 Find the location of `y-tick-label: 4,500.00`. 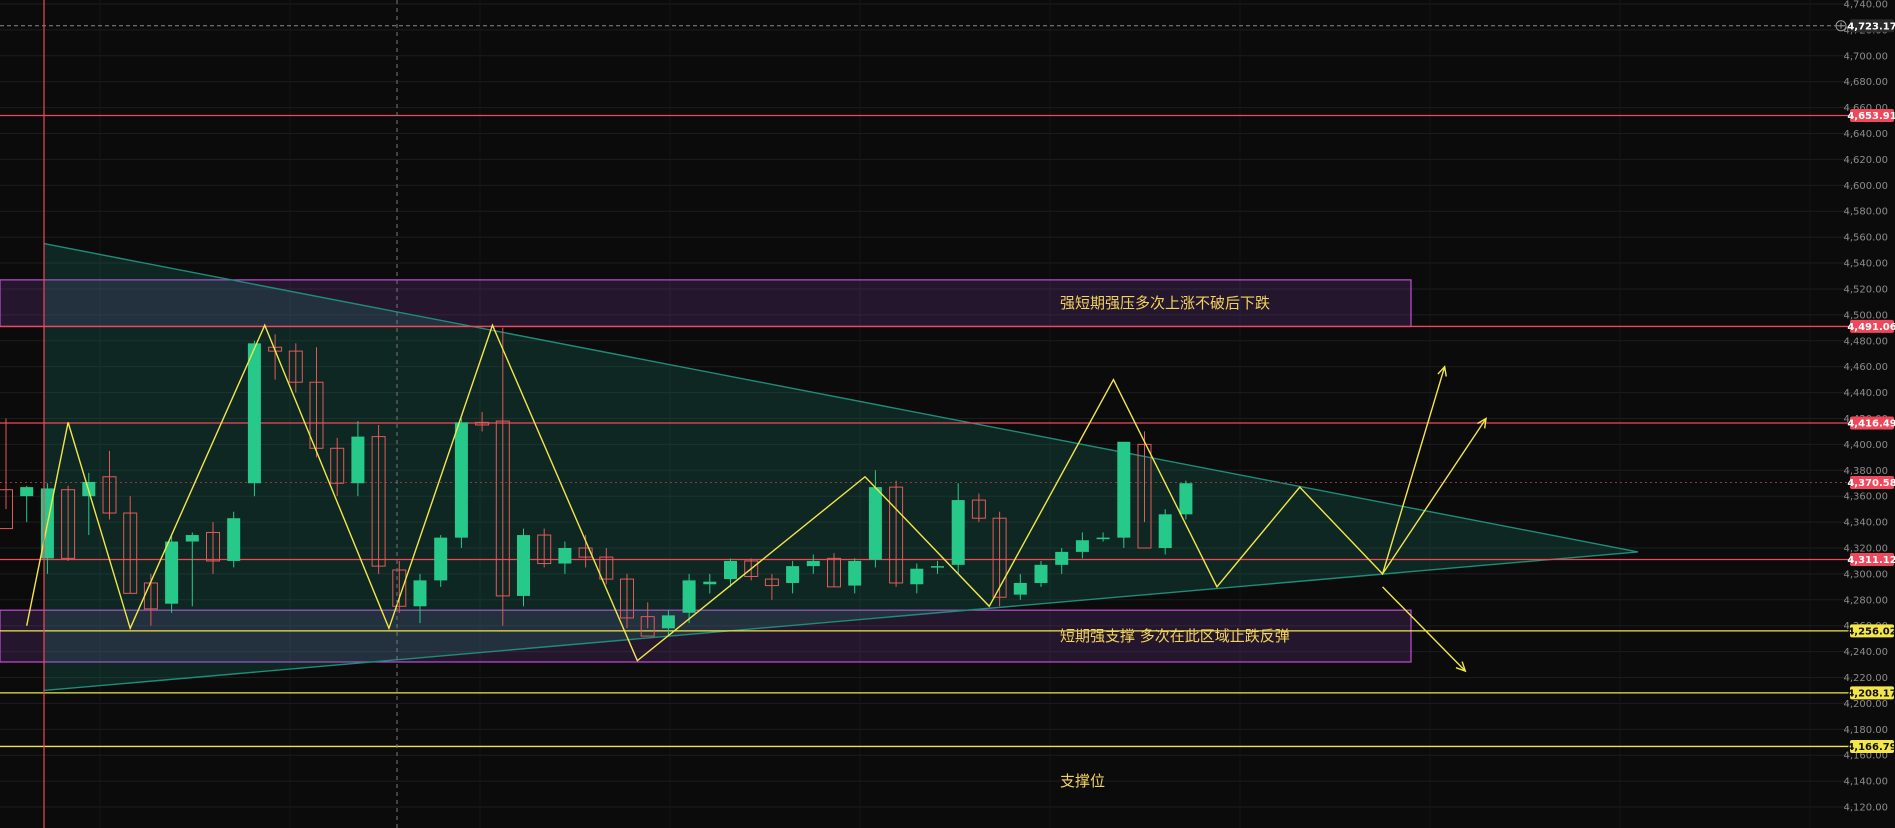

y-tick-label: 4,500.00 is located at coordinates (1865, 315).